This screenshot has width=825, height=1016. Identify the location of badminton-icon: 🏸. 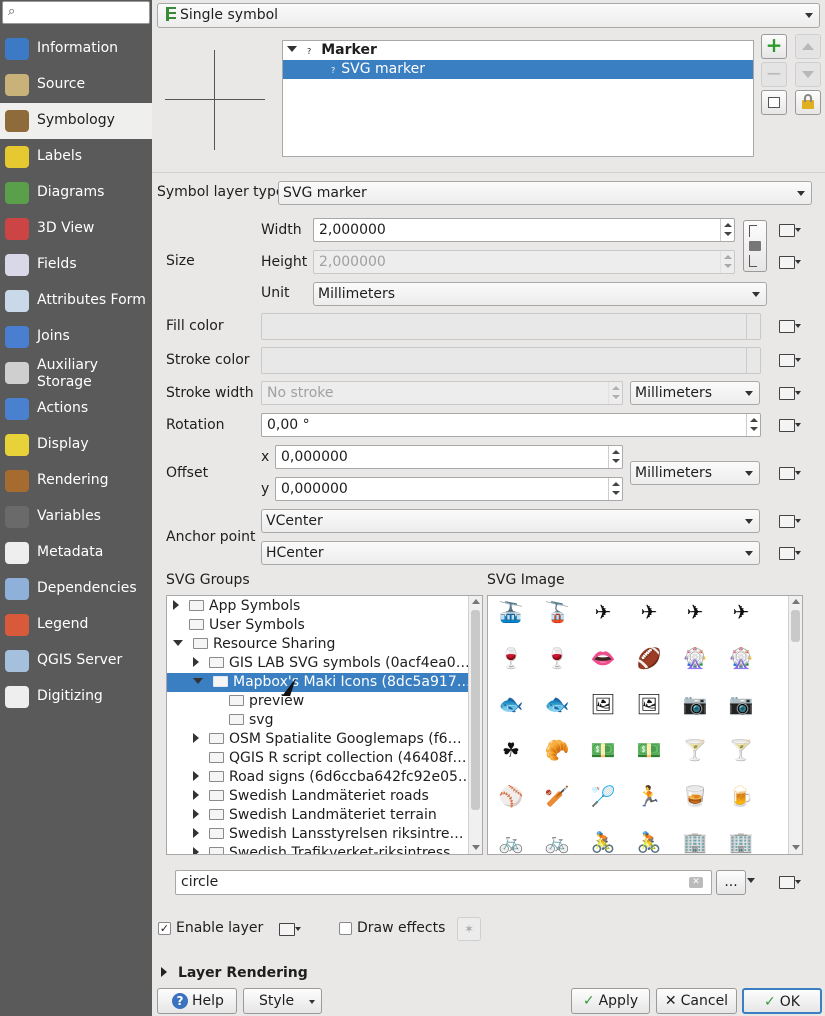
(603, 796).